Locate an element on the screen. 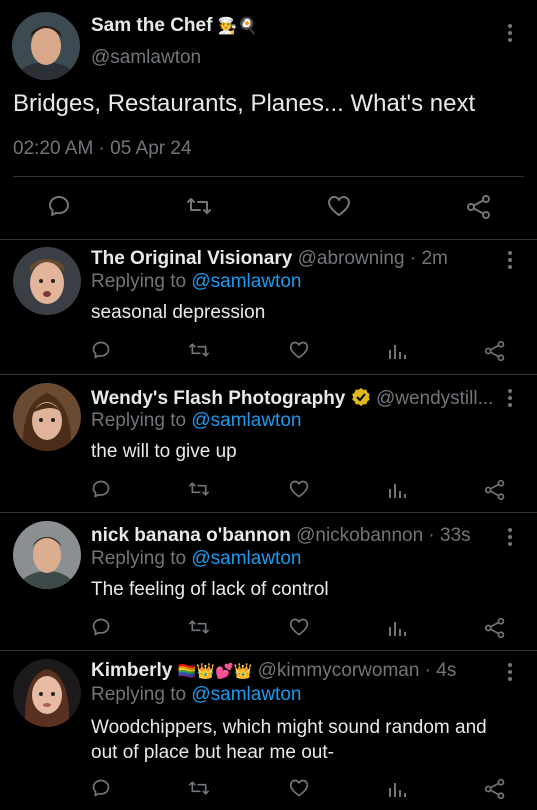  author-emoji: 🧑‍🍳🍳 is located at coordinates (237, 26).